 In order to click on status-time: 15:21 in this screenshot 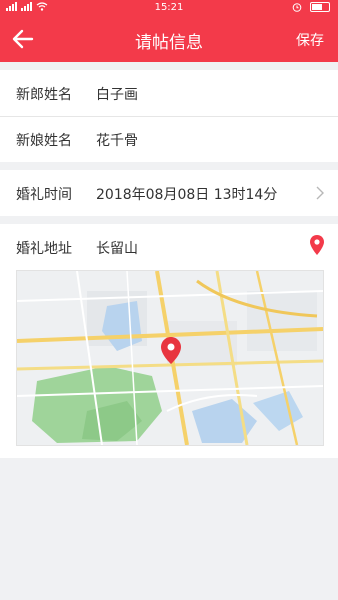, I will do `click(169, 7)`.